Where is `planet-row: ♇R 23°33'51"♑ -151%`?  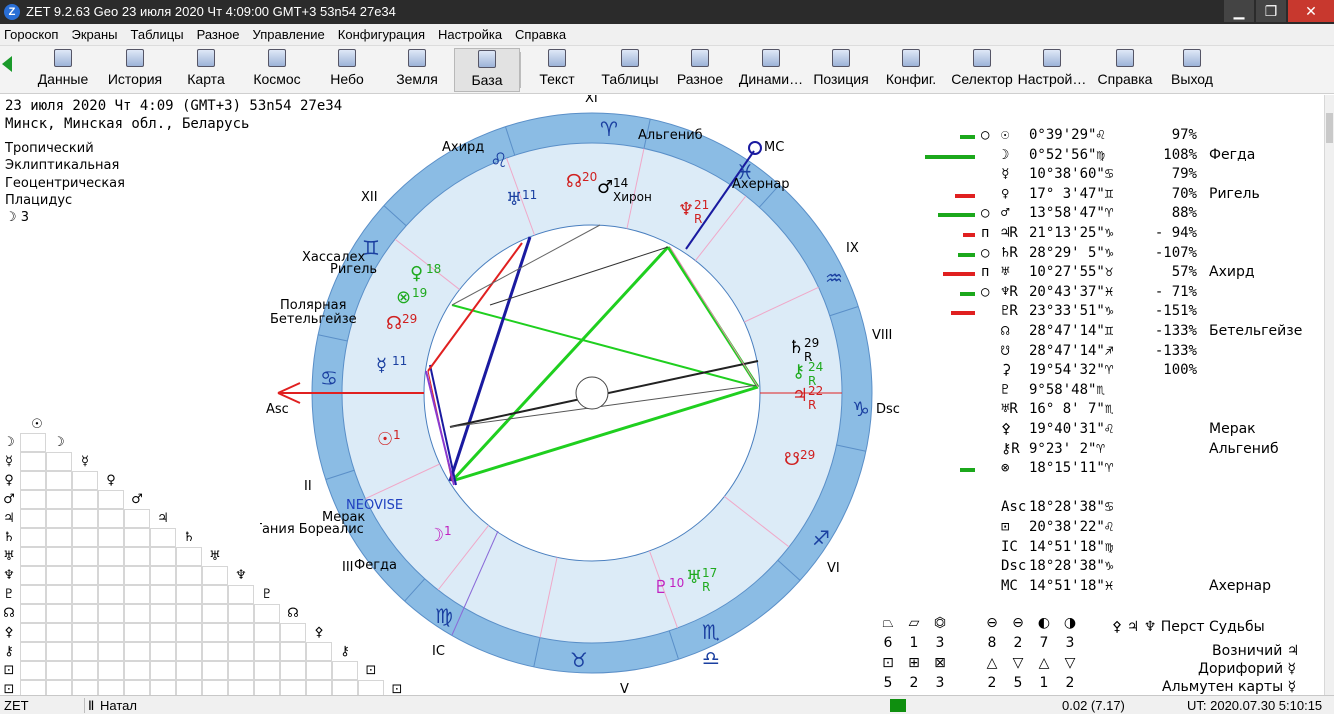
planet-row: ♇R 23°33'51"♑ -151% is located at coordinates (1115, 312).